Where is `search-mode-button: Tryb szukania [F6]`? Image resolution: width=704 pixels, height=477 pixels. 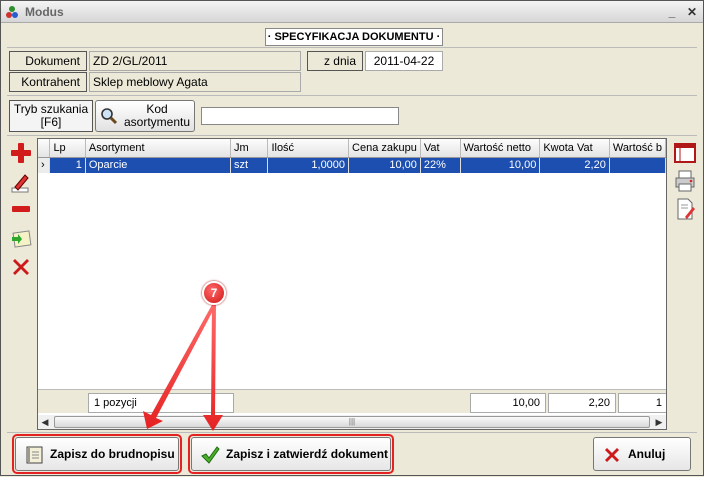
search-mode-button: Tryb szukania [F6] is located at coordinates (51, 116).